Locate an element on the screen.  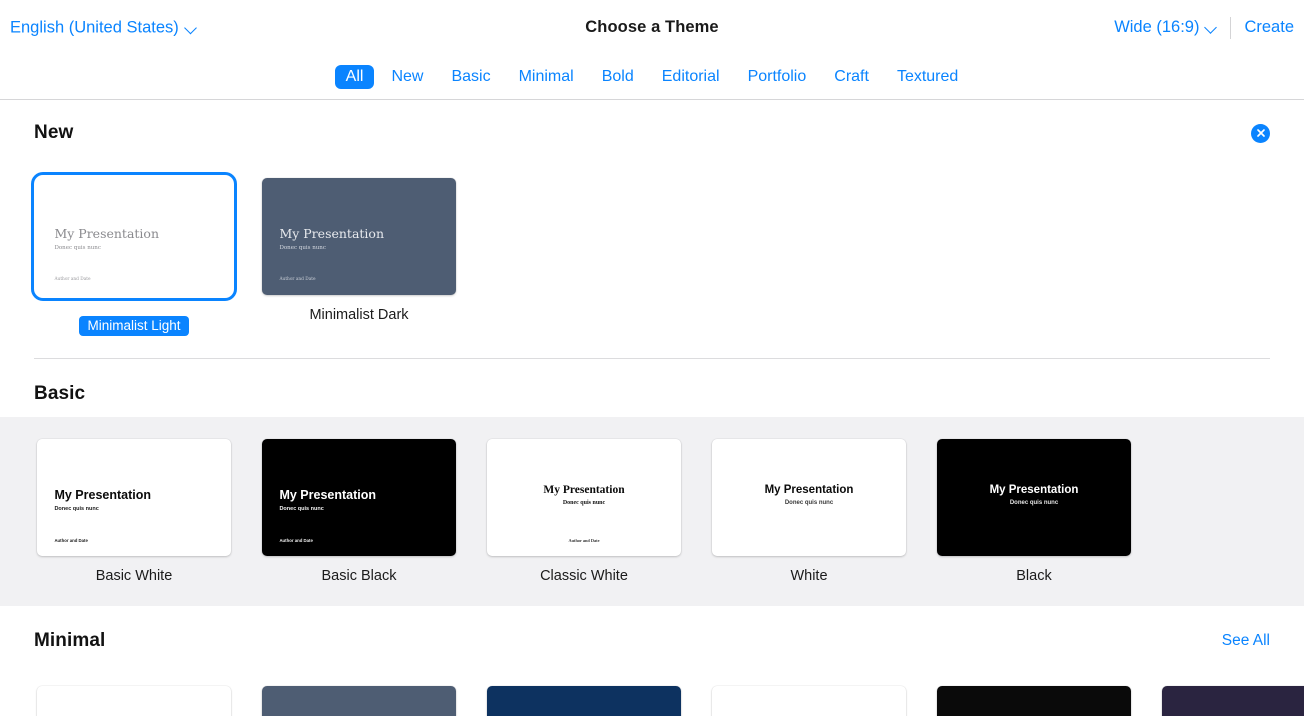
theme-label-wrap: Minimalist Dark is located at coordinates (359, 315).